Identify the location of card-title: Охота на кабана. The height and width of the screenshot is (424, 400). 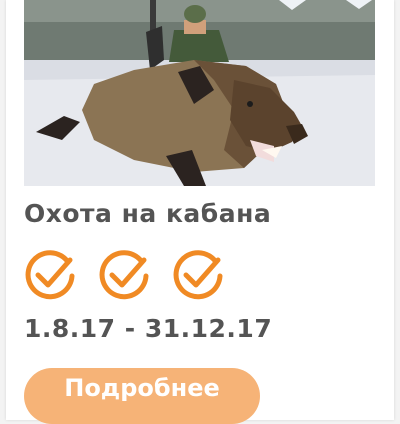
(148, 213).